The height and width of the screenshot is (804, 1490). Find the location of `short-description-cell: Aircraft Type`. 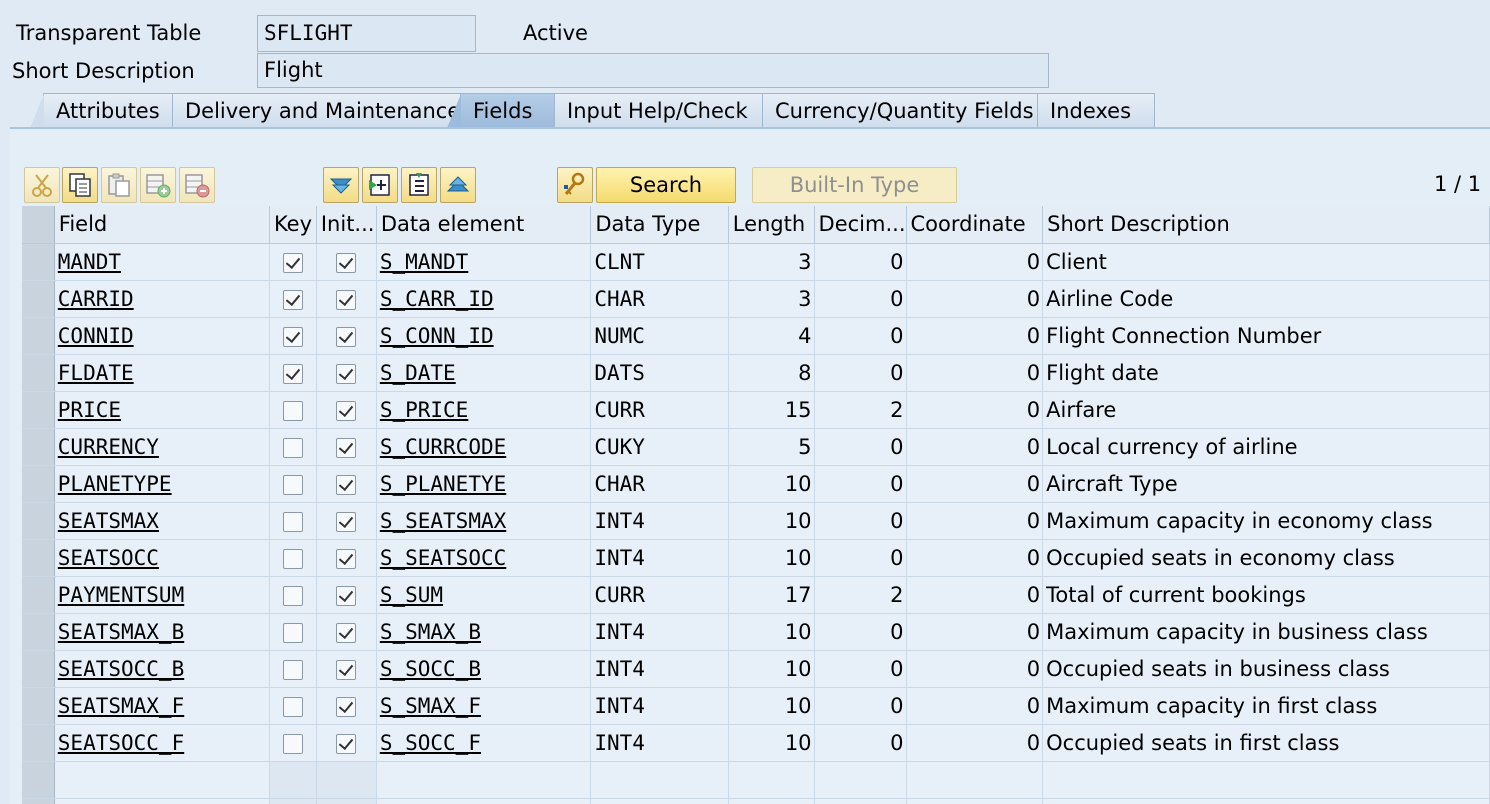

short-description-cell: Aircraft Type is located at coordinates (1266, 484).